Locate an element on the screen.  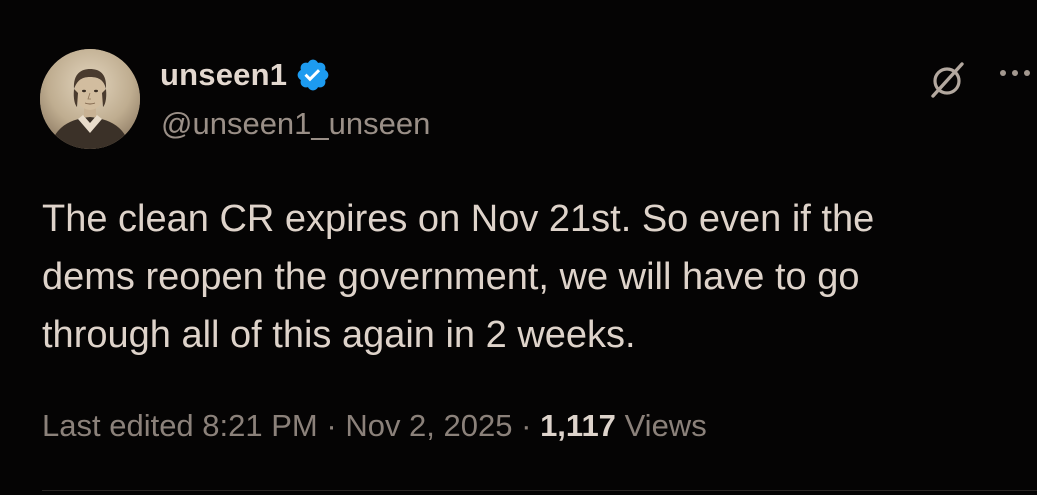
verified-badge-icon is located at coordinates (313, 75).